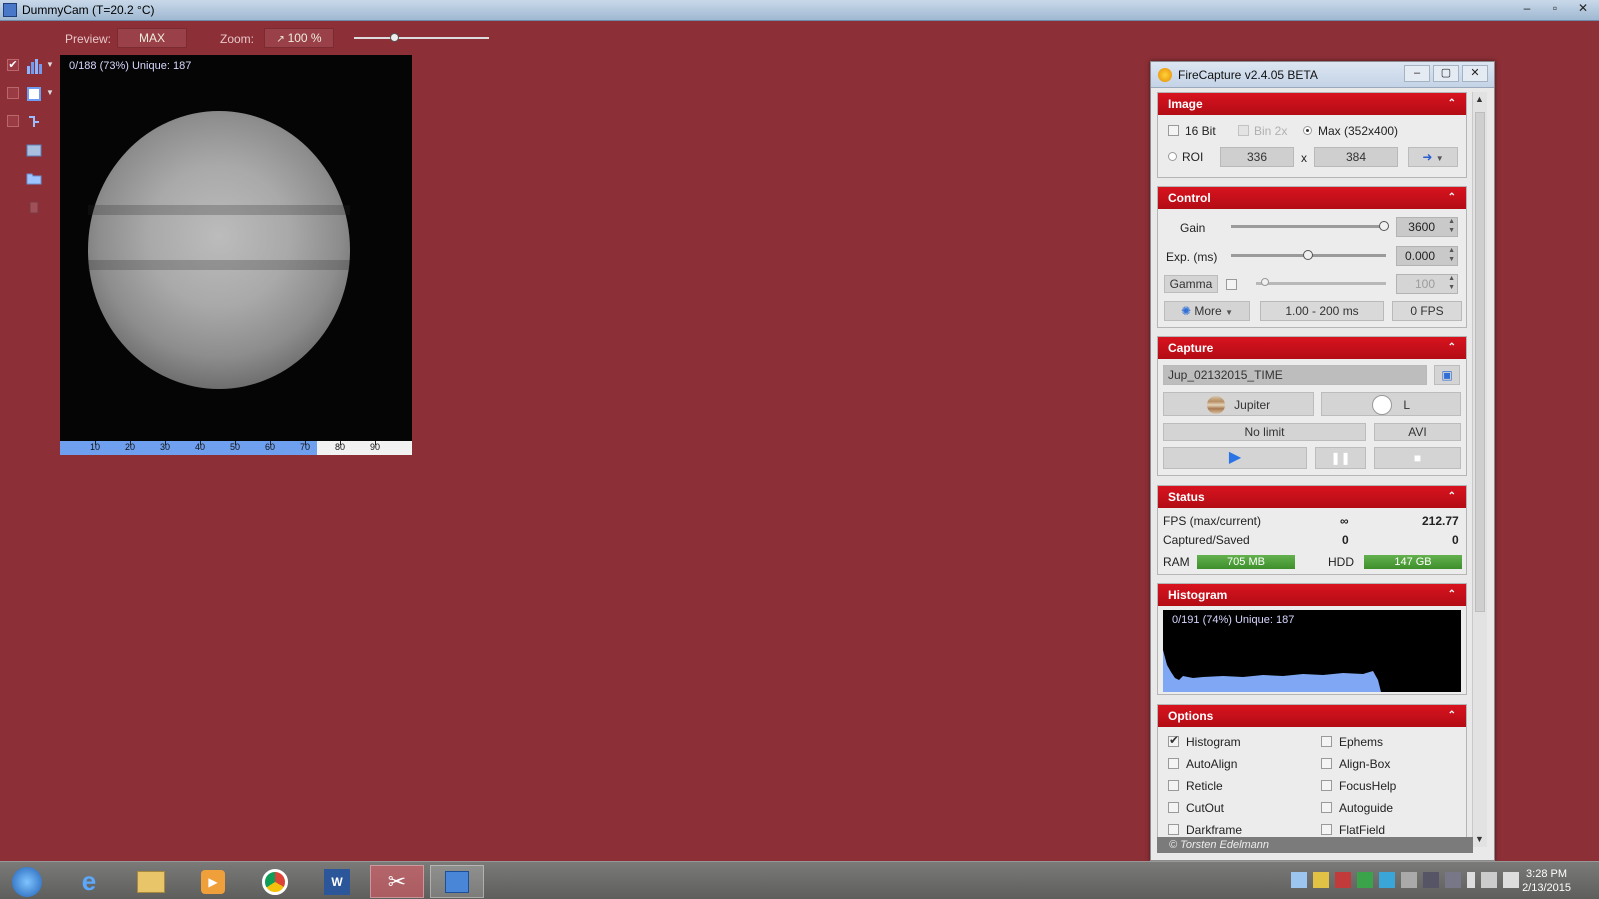  What do you see at coordinates (1326, 763) in the screenshot?
I see `alignbox-option-checkbox` at bounding box center [1326, 763].